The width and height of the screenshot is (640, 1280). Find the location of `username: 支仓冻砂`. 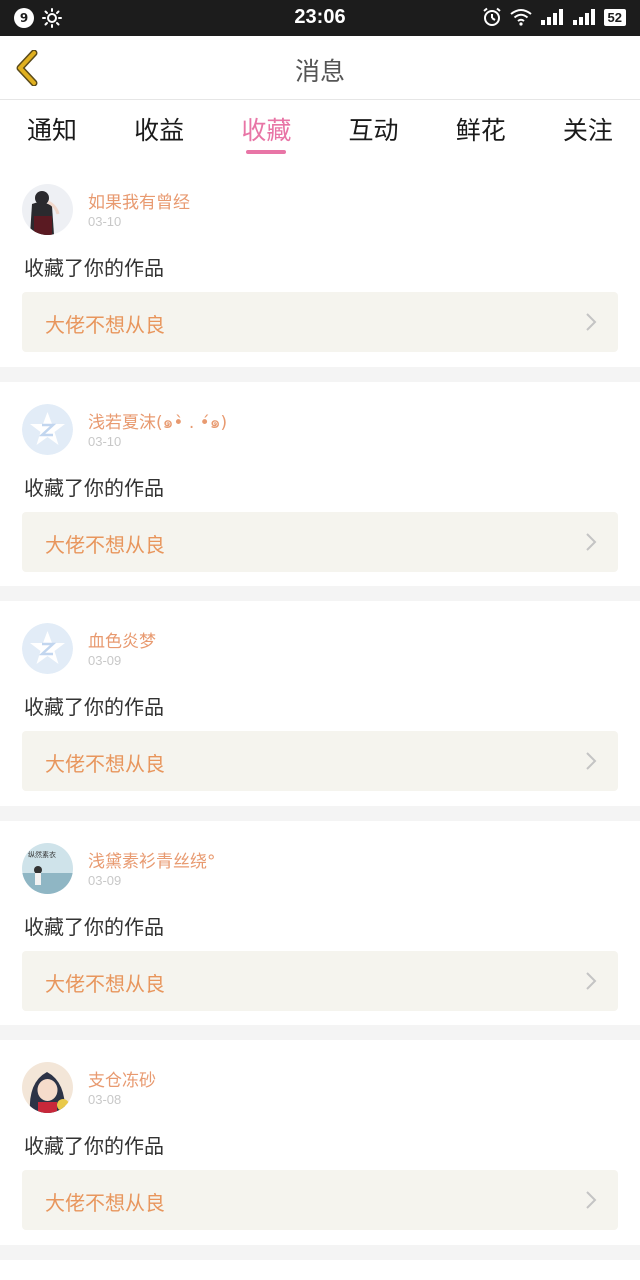

username: 支仓冻砂 is located at coordinates (122, 1078).